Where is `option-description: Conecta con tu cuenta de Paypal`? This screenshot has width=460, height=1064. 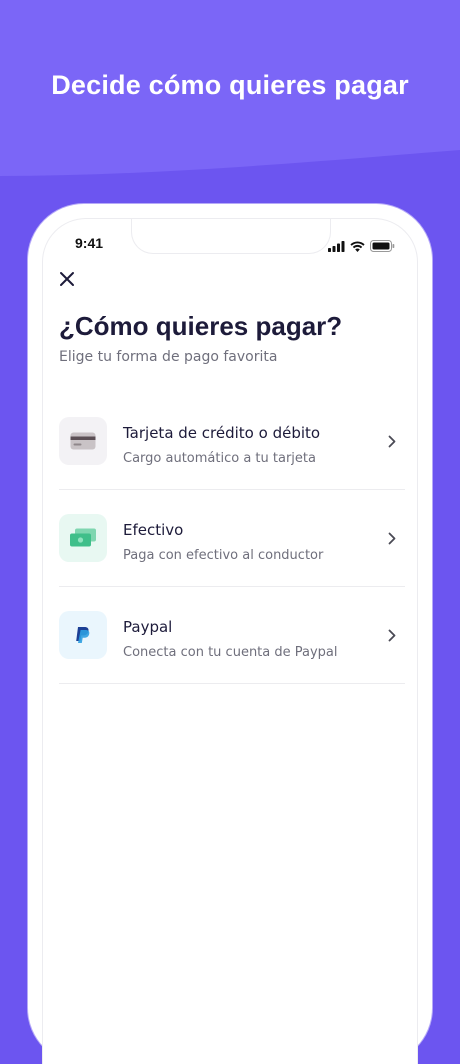 option-description: Conecta con tu cuenta de Paypal is located at coordinates (230, 652).